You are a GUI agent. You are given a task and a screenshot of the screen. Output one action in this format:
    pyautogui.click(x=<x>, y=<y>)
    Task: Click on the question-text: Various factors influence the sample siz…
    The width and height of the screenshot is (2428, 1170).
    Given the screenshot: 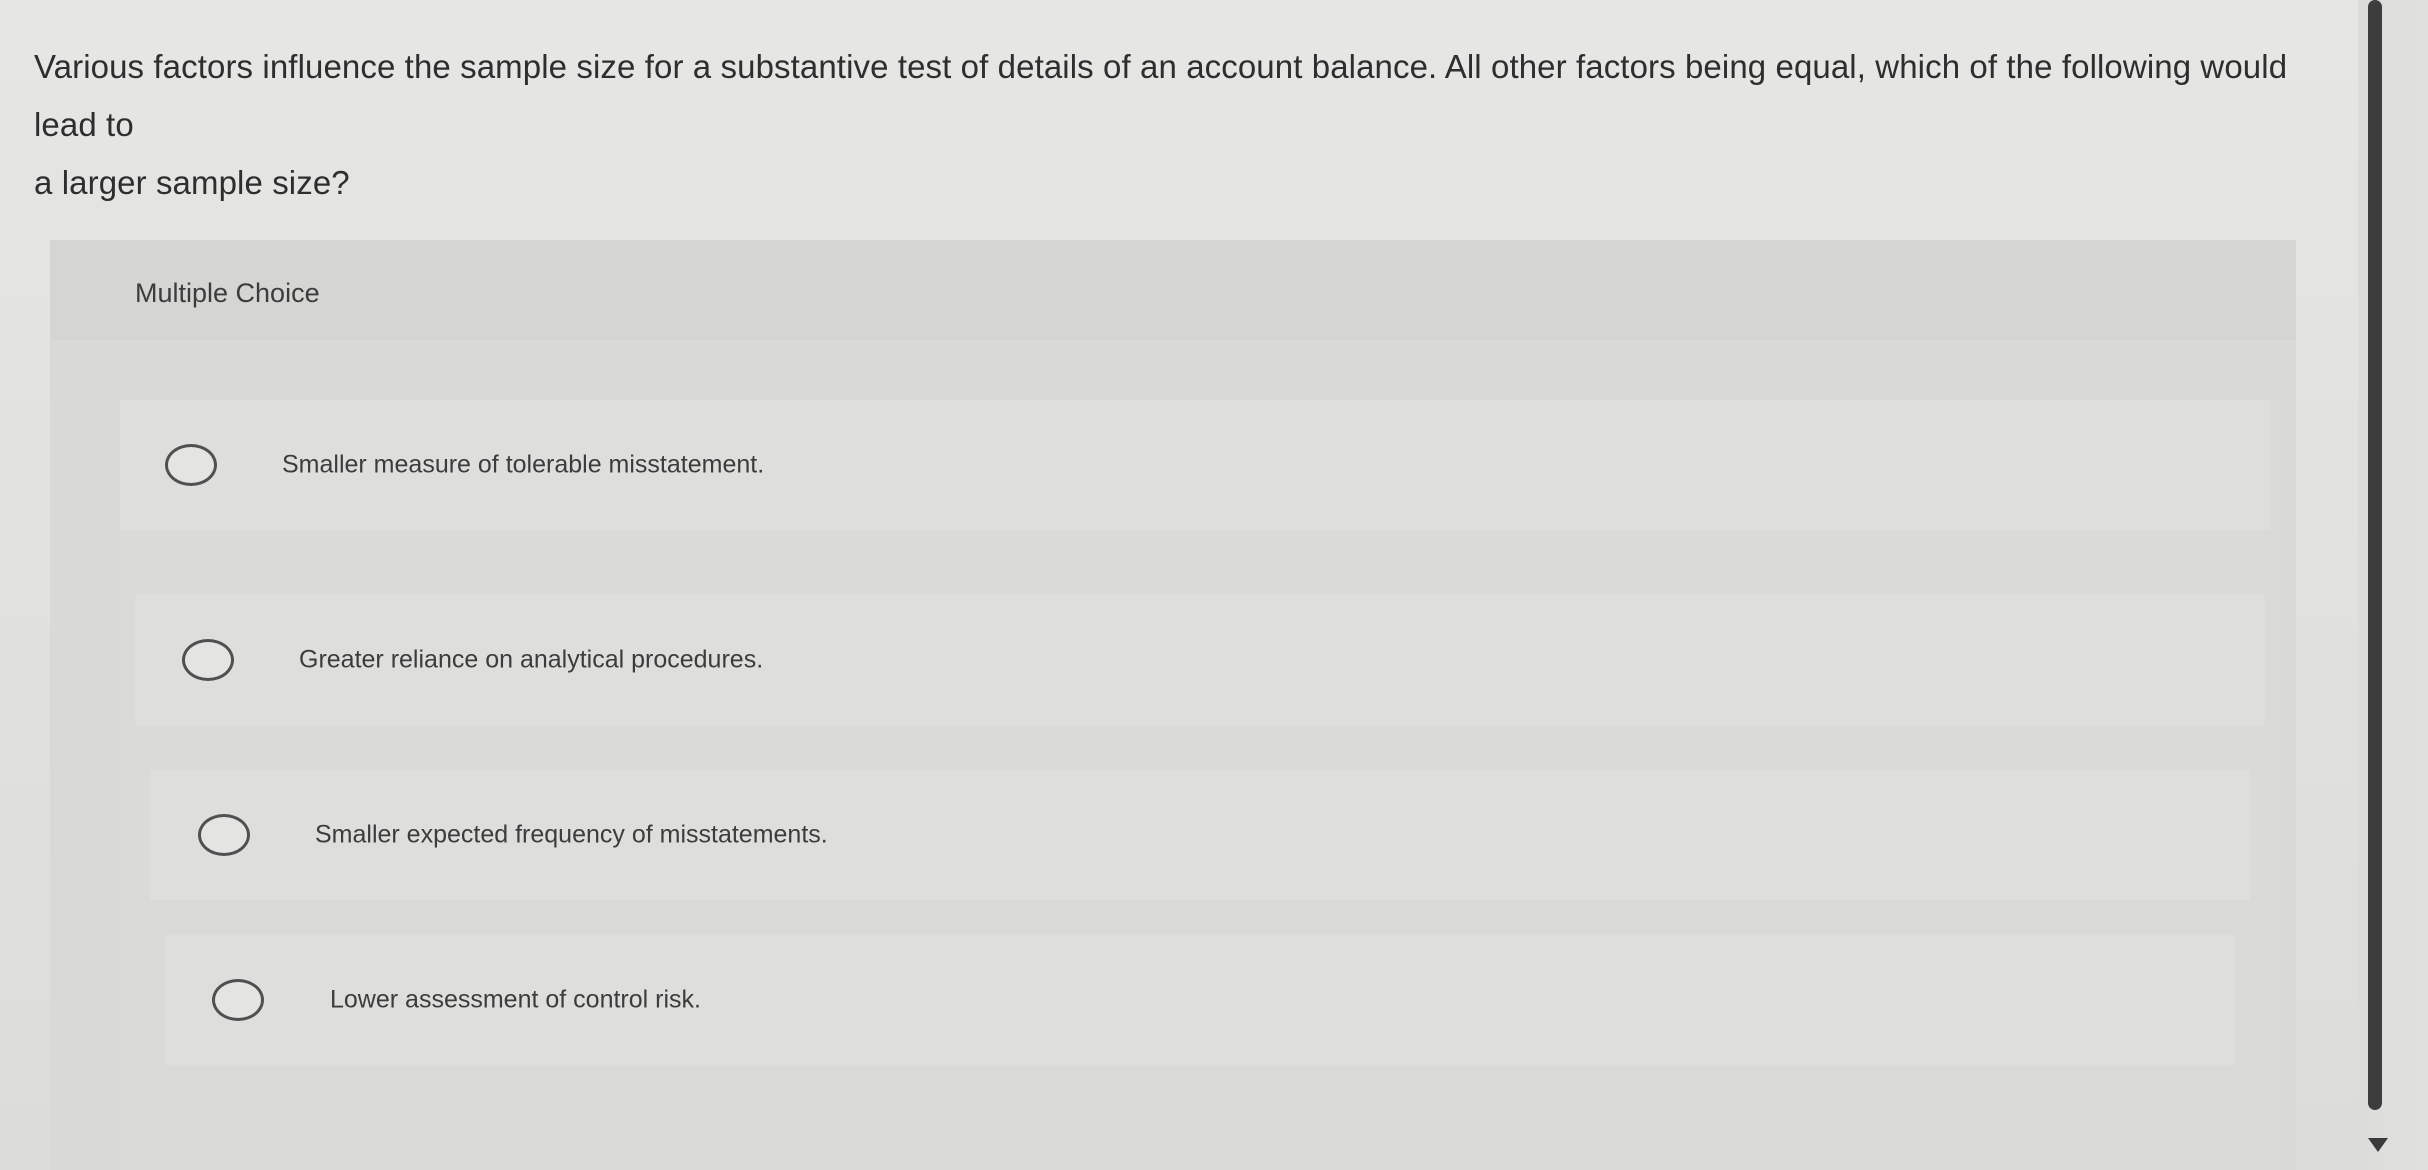 What is the action you would take?
    pyautogui.click(x=1164, y=125)
    